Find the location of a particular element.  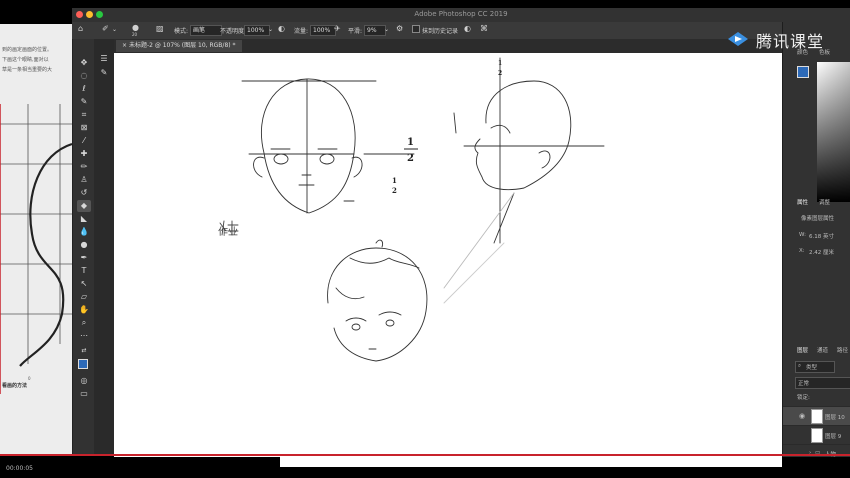

reference-sketch-image is located at coordinates (36, 249).